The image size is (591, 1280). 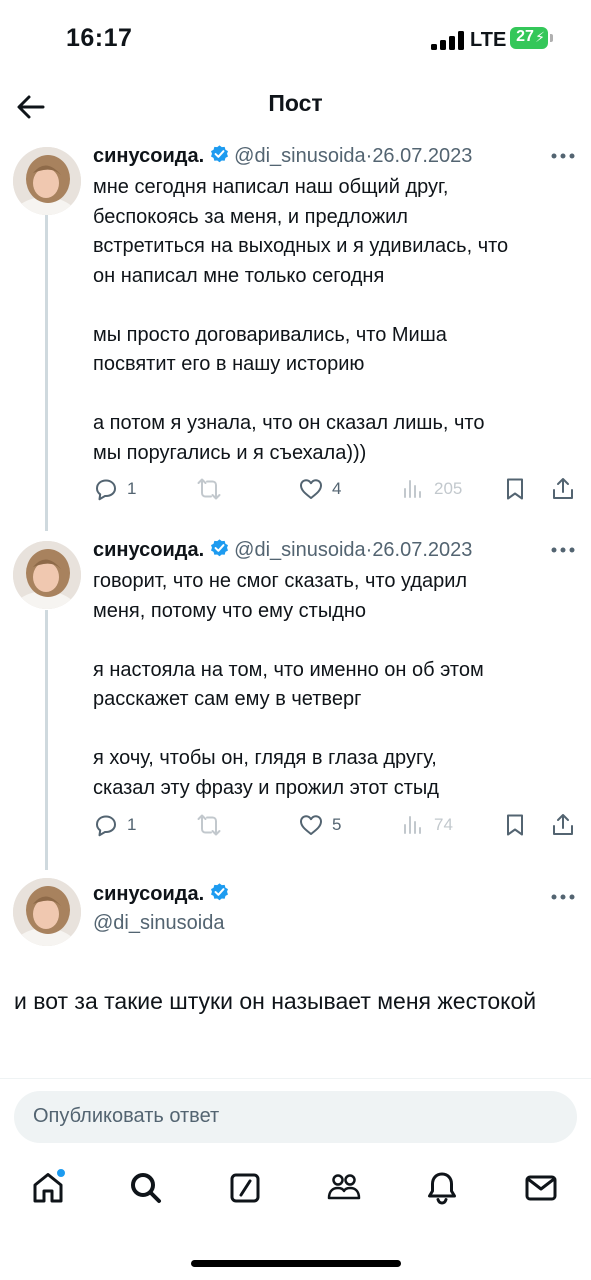 What do you see at coordinates (448, 488) in the screenshot?
I see `view-count: 205` at bounding box center [448, 488].